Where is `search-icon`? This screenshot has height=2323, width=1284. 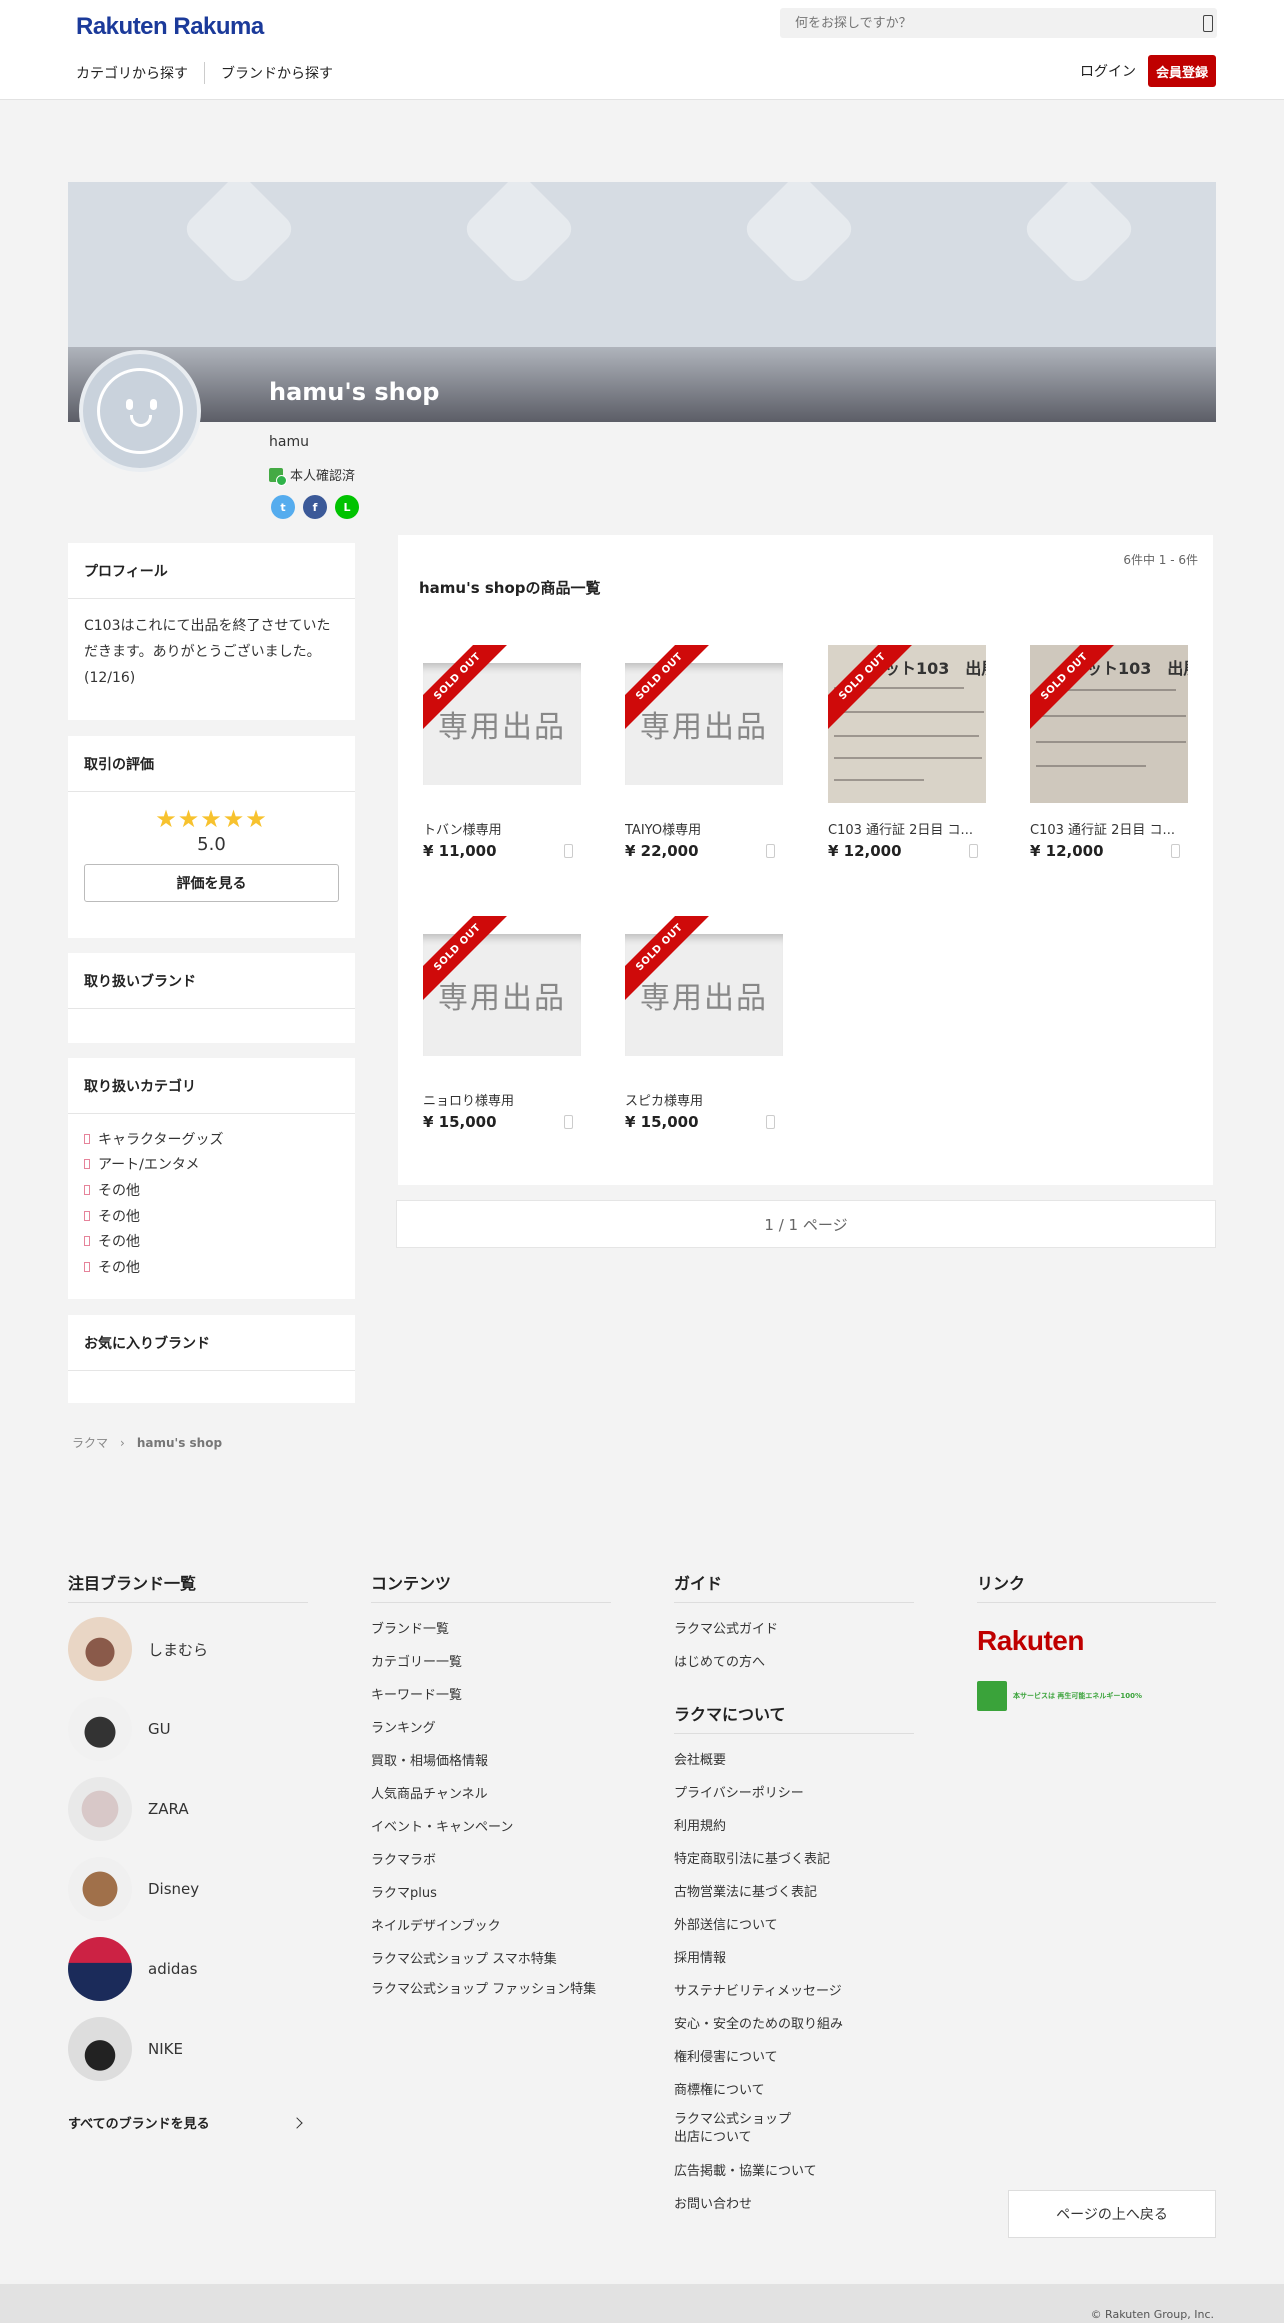
search-icon is located at coordinates (1208, 23).